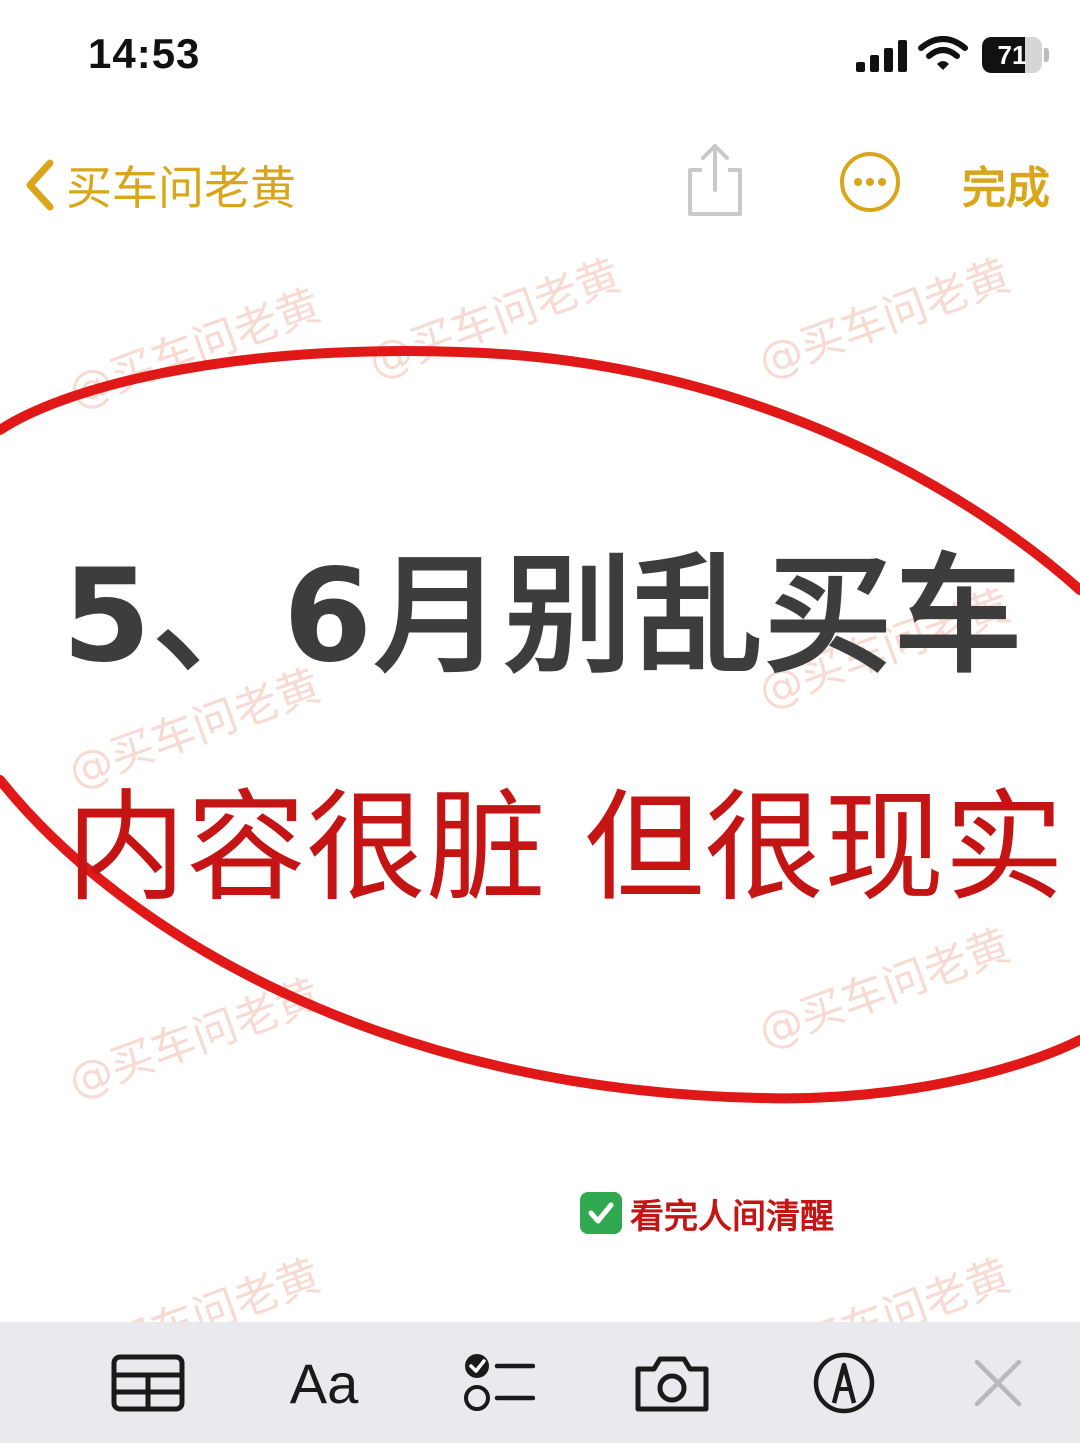  Describe the element at coordinates (601, 1213) in the screenshot. I see `check-mark-icon` at that location.